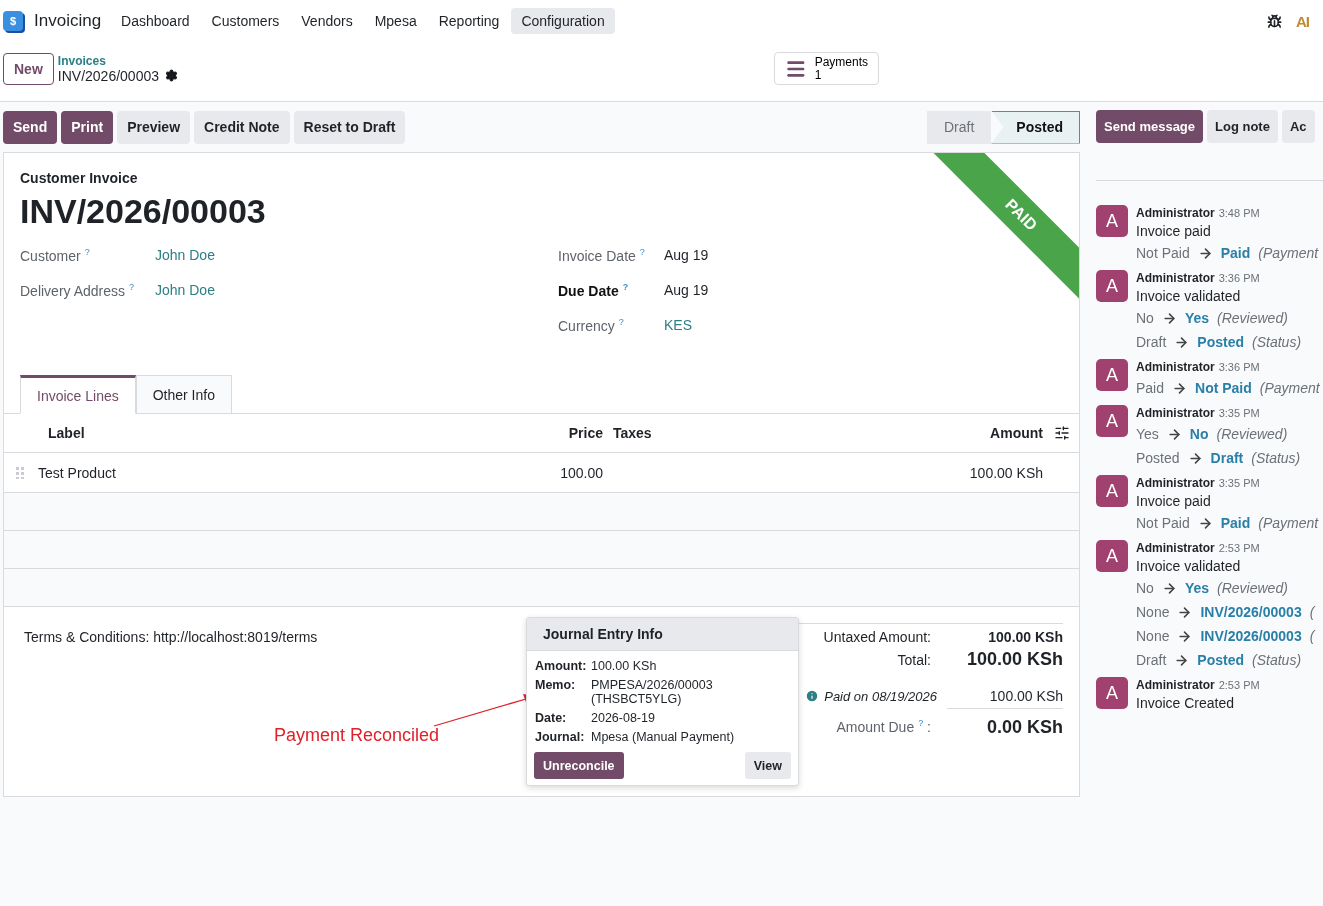 The image size is (1323, 906). I want to click on info-value: 2026-08-19, so click(623, 718).